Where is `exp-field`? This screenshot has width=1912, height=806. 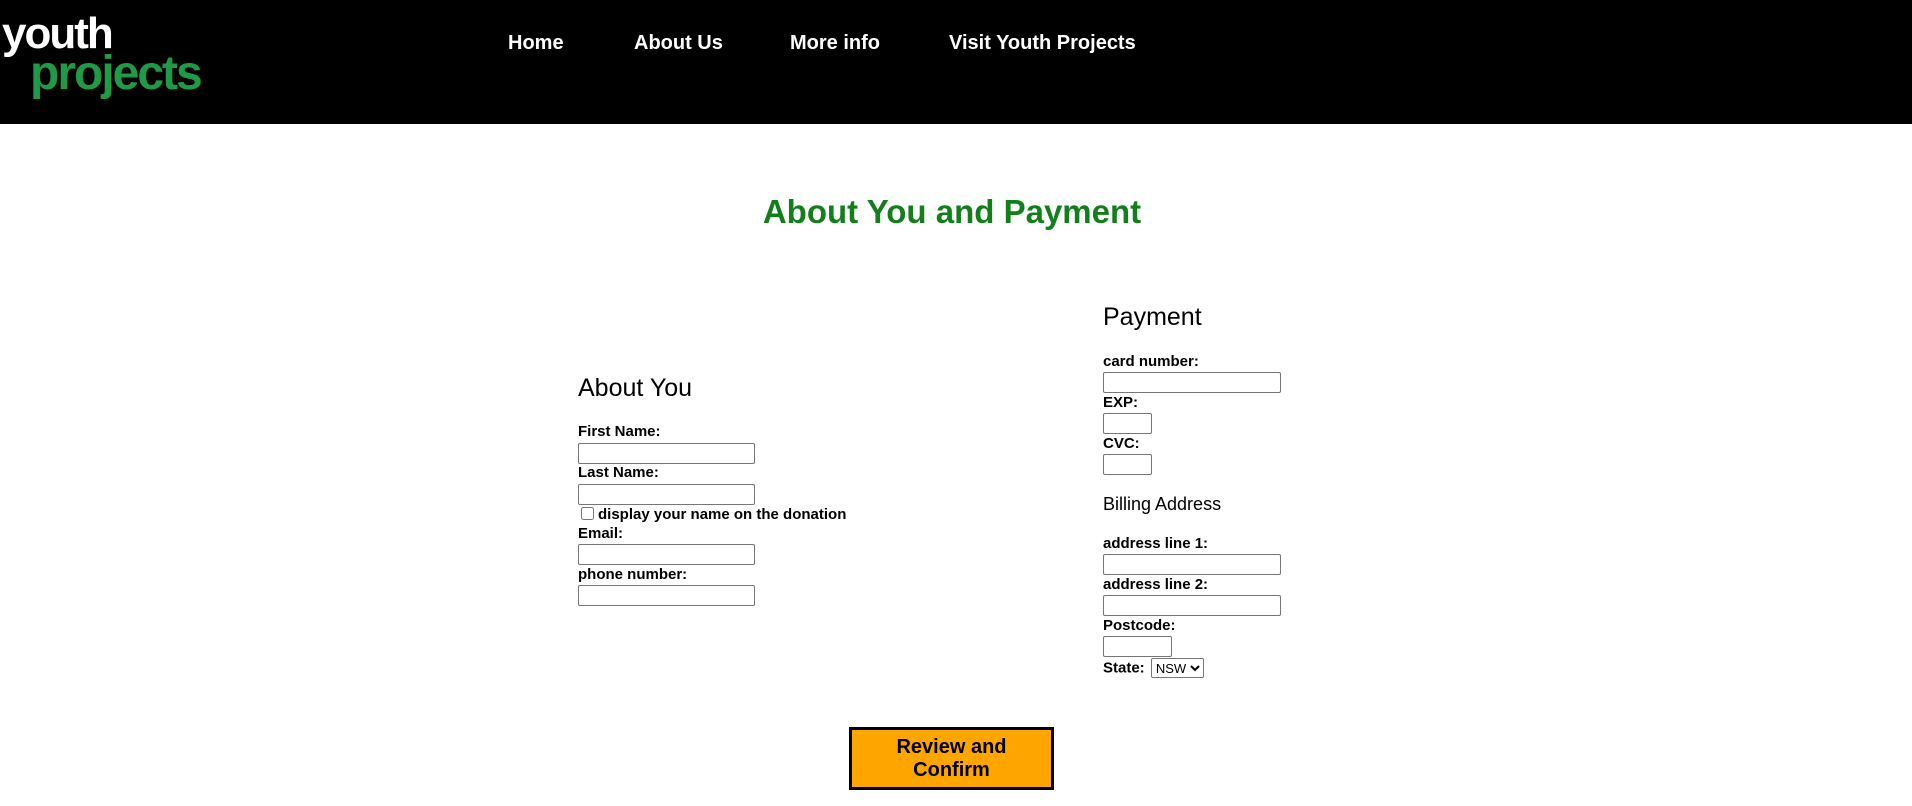
exp-field is located at coordinates (1127, 423).